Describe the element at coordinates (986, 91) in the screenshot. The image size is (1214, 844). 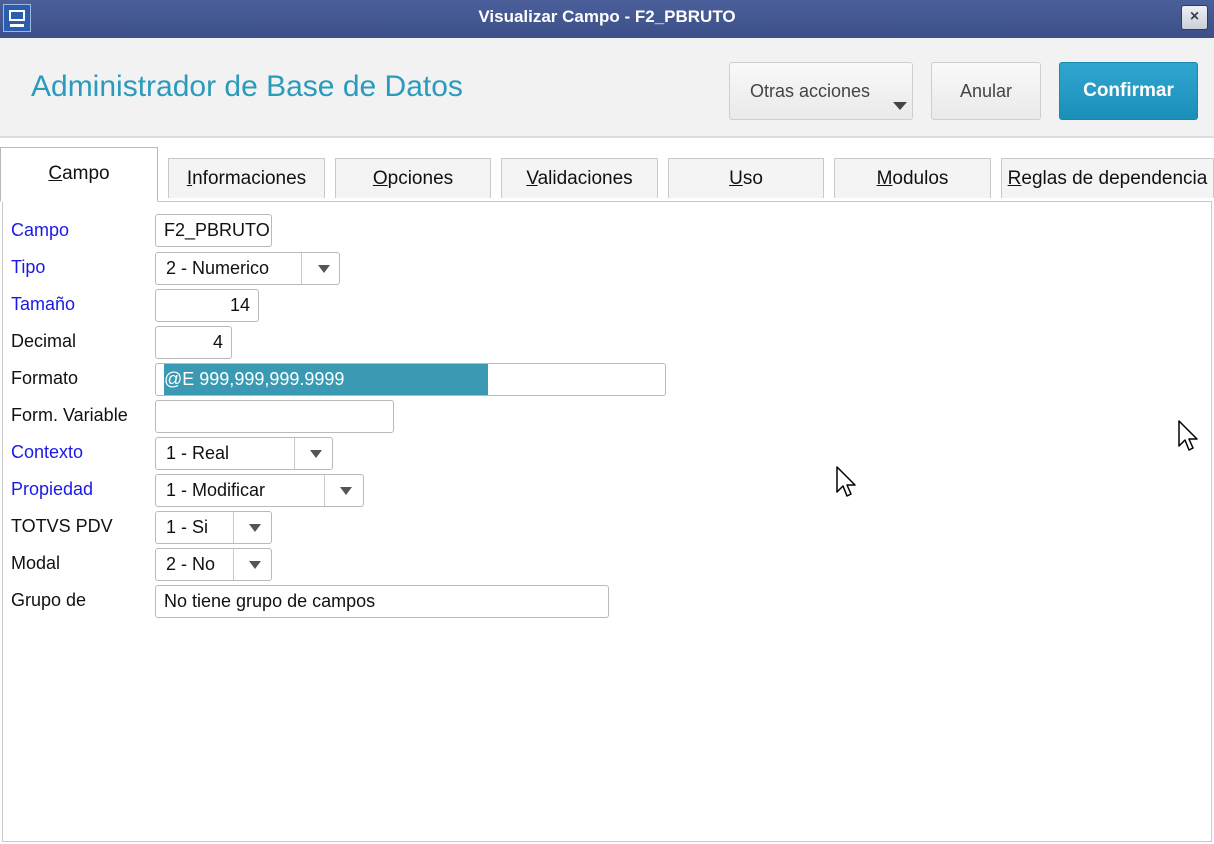
I see `anular-button: Anular` at that location.